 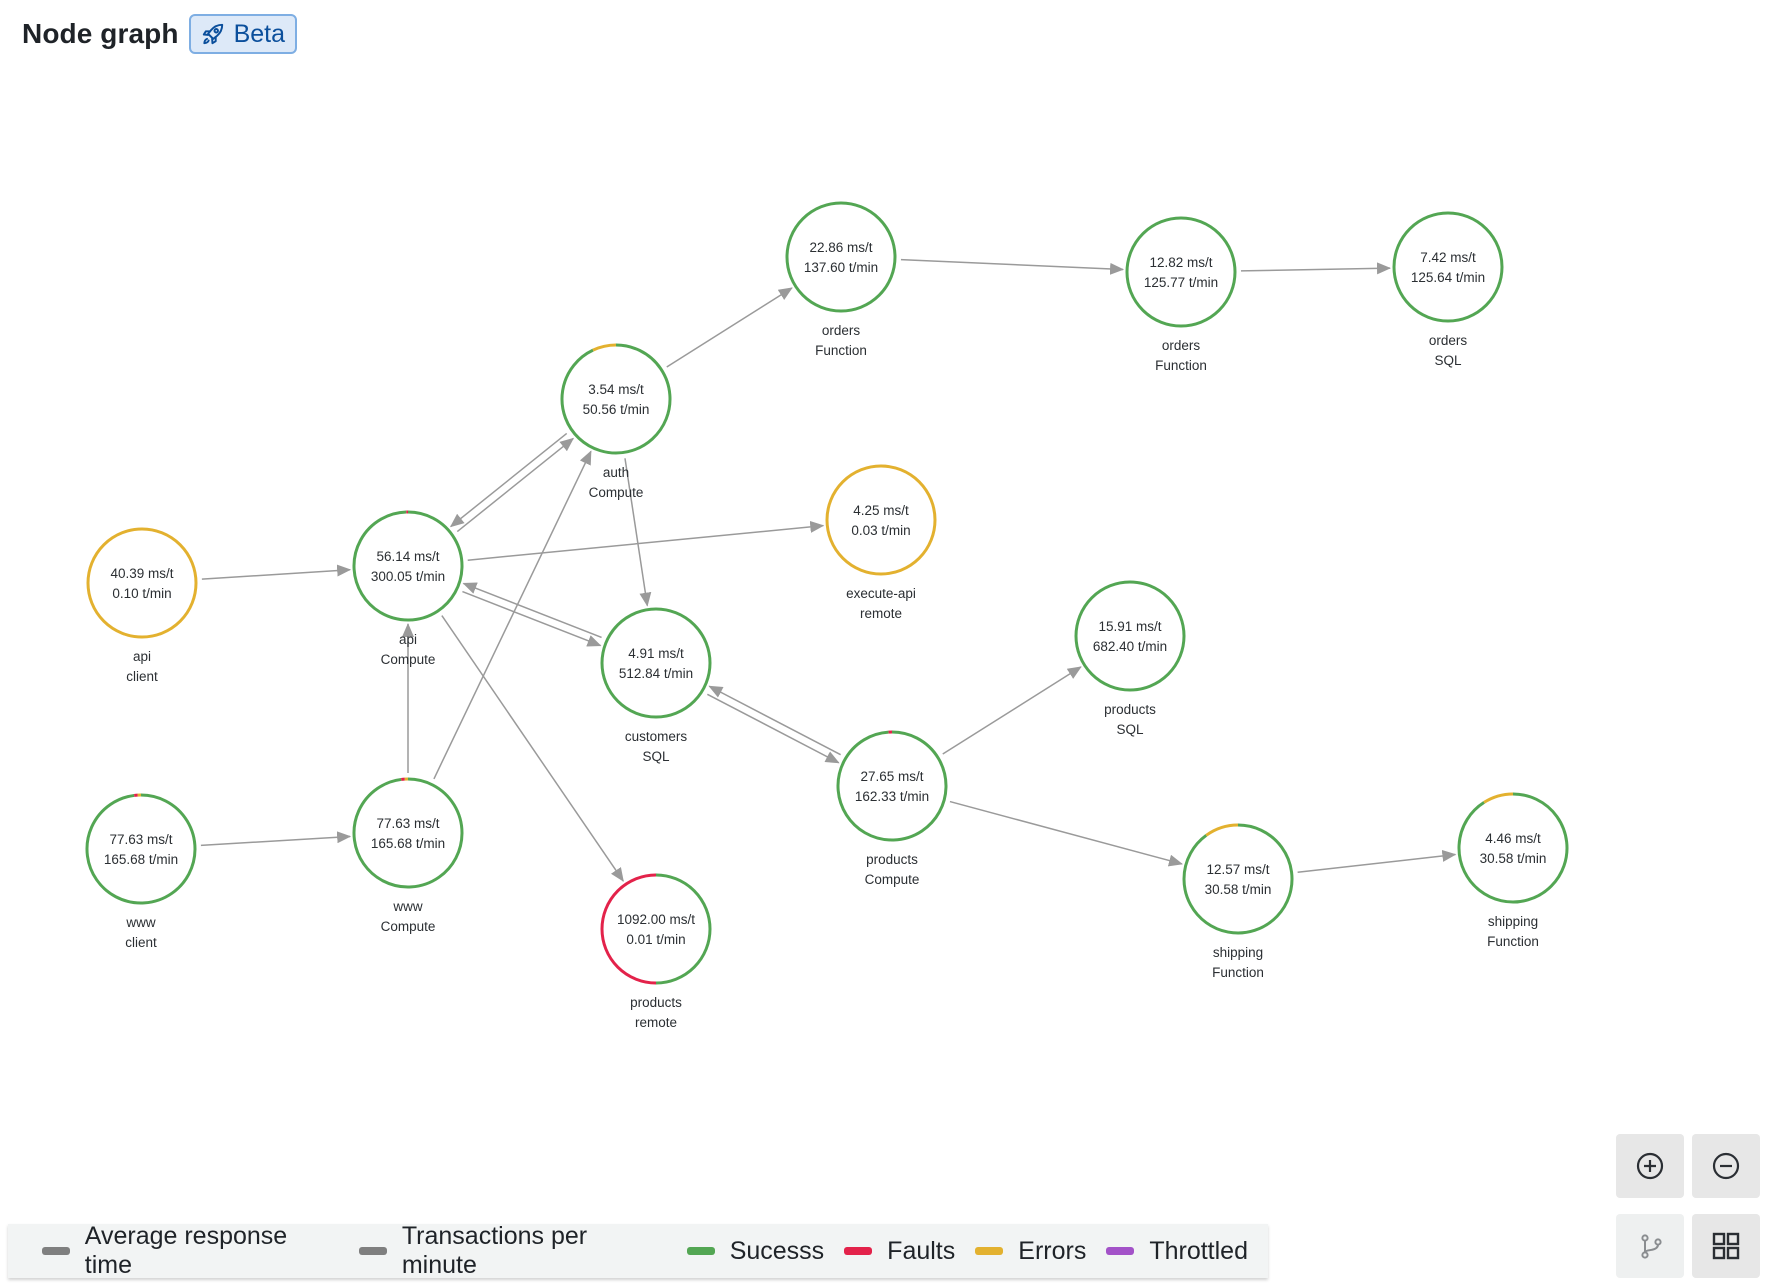 What do you see at coordinates (142, 656) in the screenshot?
I see `node-name: api` at bounding box center [142, 656].